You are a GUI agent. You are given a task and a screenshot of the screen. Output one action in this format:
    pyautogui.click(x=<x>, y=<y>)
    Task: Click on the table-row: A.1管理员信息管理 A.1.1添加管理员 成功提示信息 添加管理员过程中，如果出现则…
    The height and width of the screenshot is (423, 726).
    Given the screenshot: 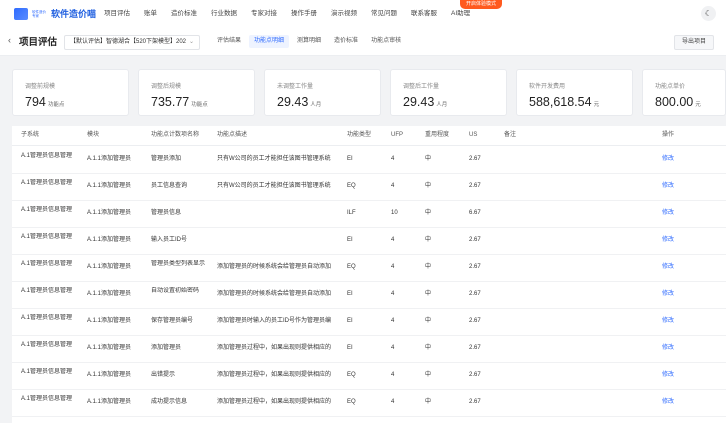 What is the action you would take?
    pyautogui.click(x=369, y=403)
    